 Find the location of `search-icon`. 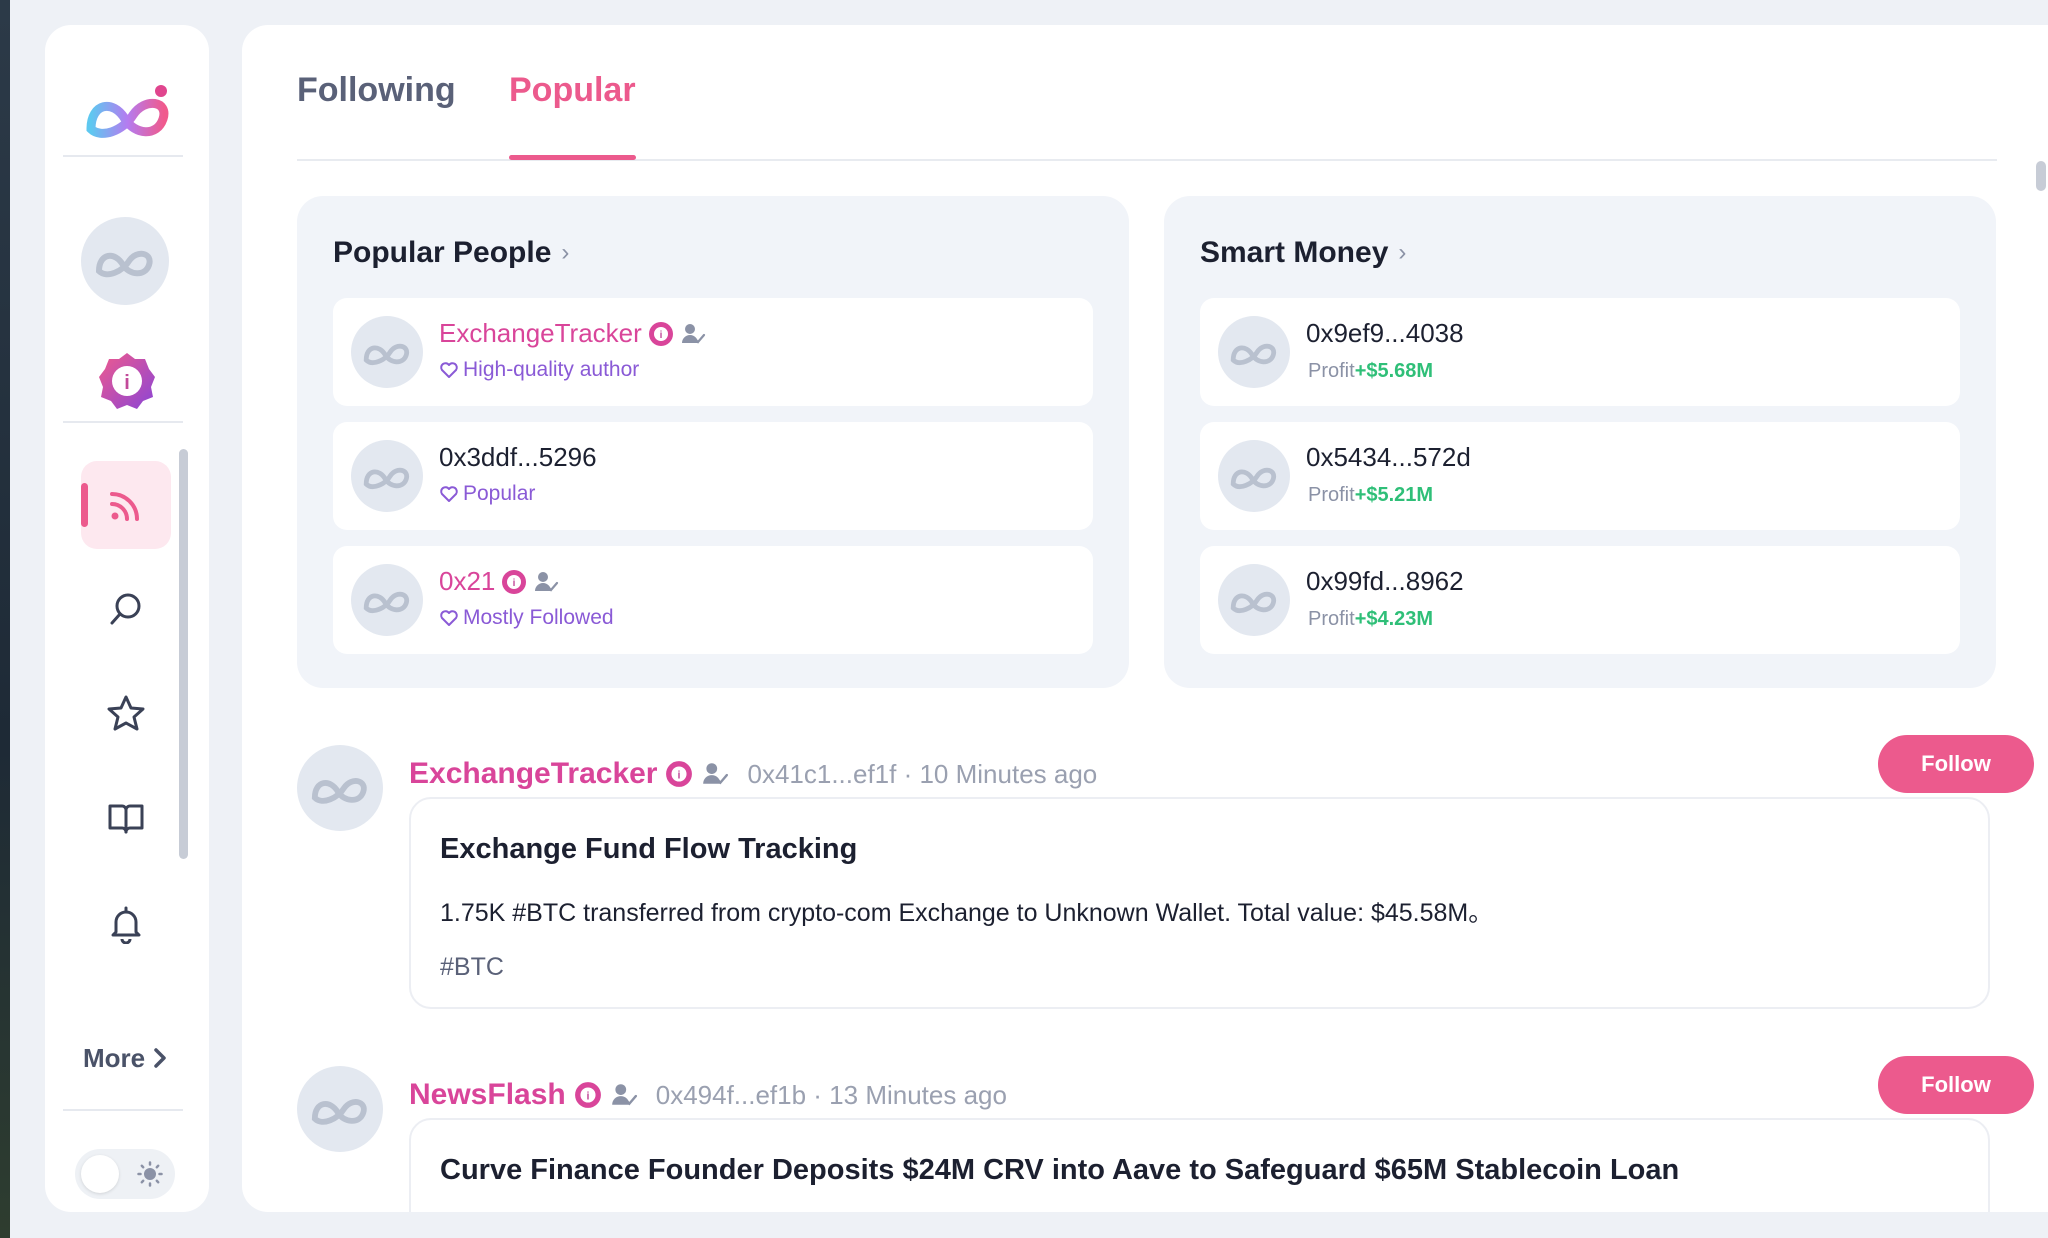

search-icon is located at coordinates (125, 609).